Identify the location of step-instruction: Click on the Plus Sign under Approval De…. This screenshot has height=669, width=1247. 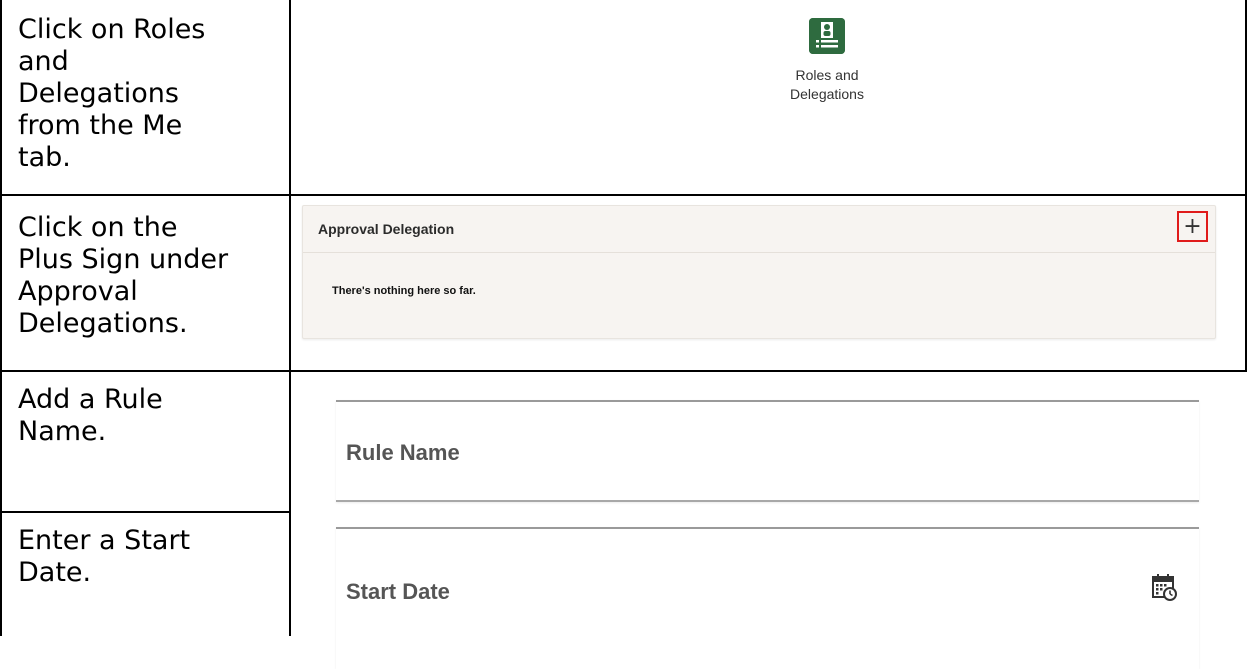
(123, 275).